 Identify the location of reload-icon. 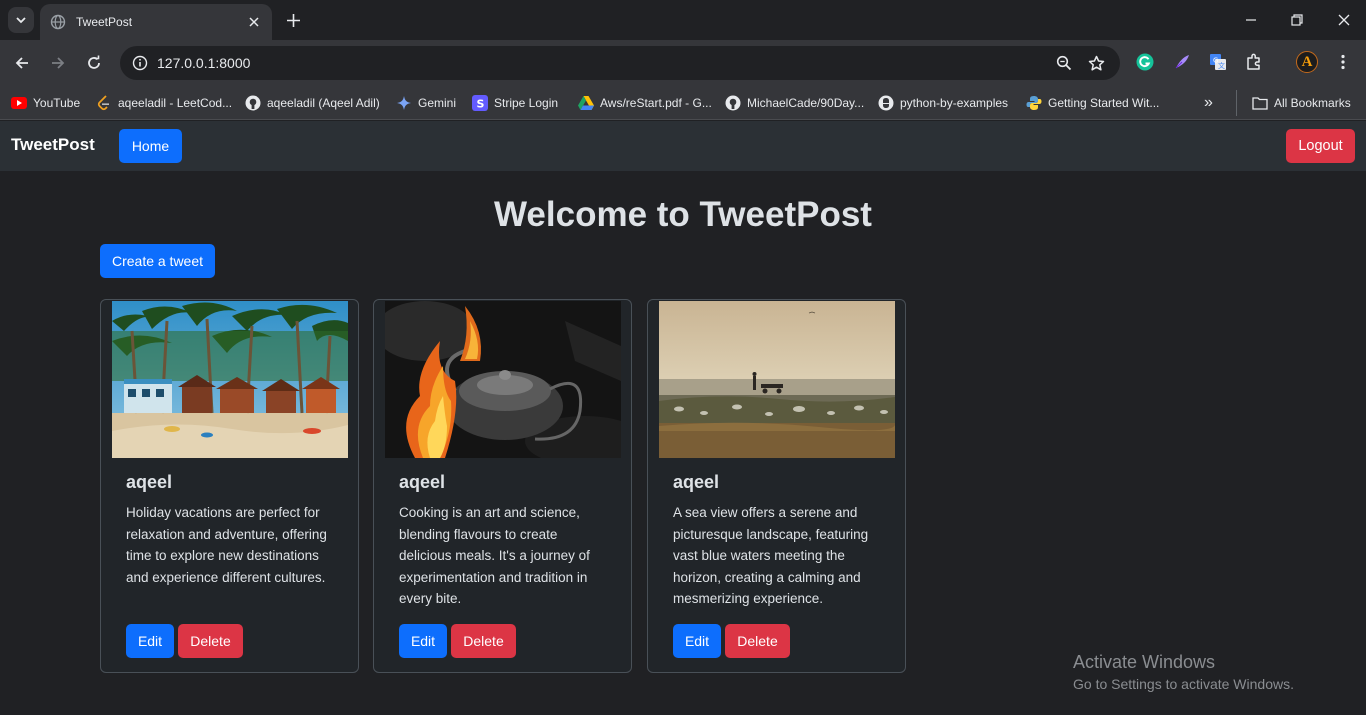
(94, 62).